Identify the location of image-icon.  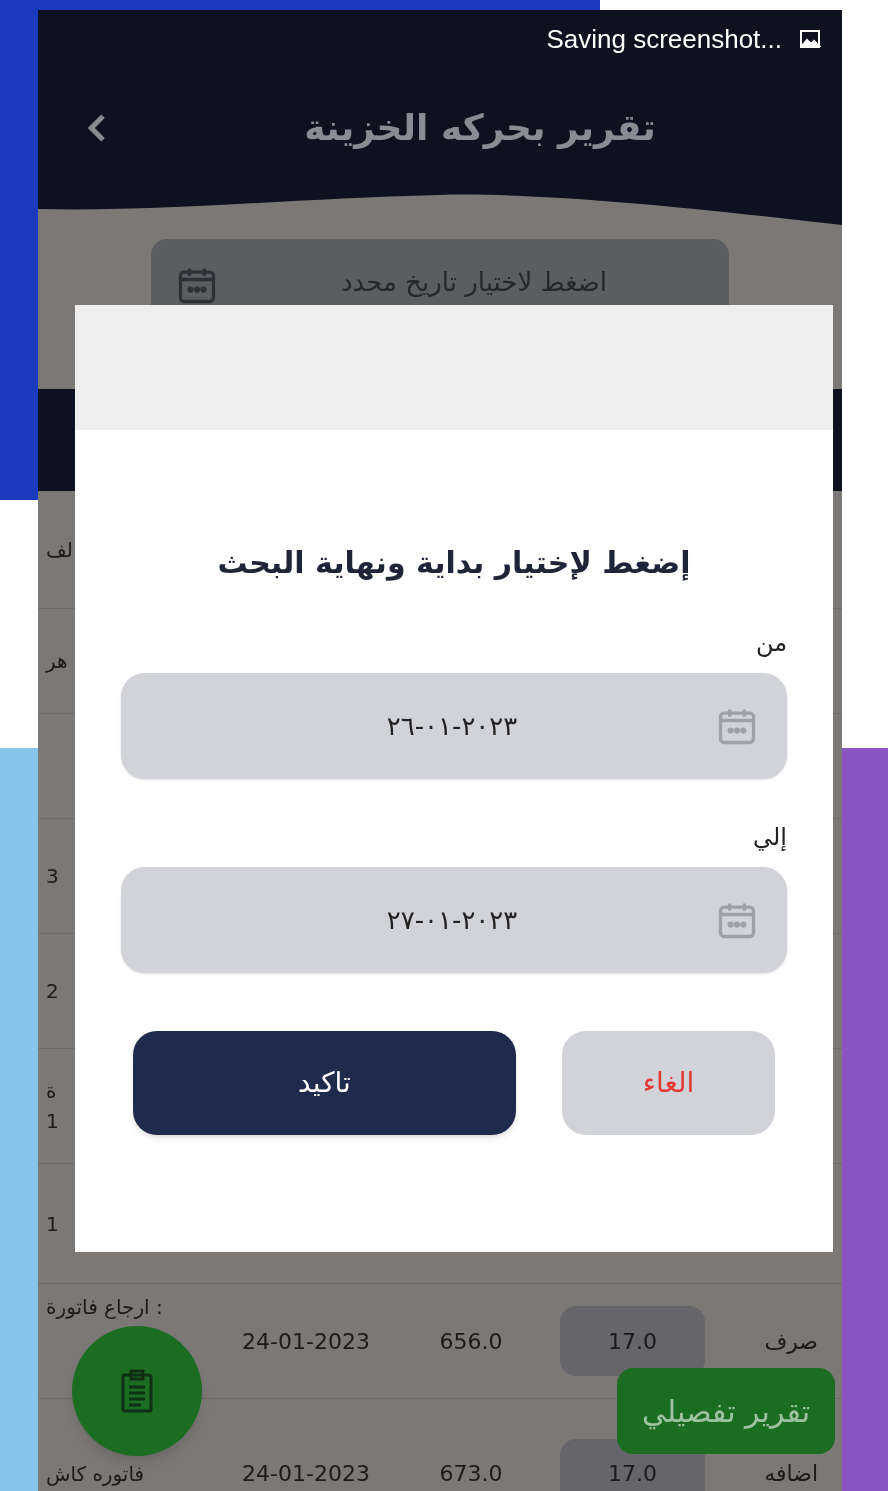
(810, 39).